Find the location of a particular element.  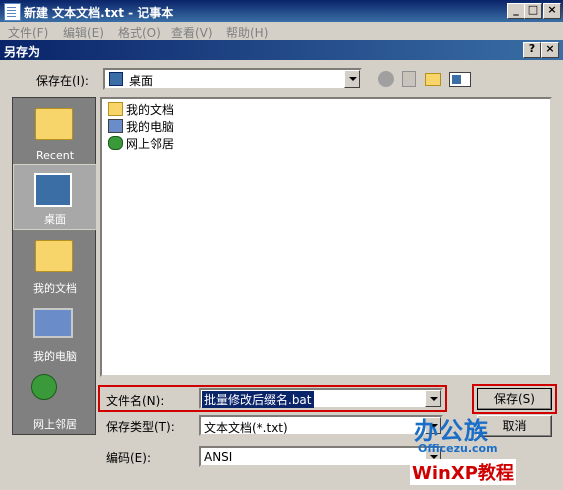

place-desktop-label: 桌面 is located at coordinates (55, 219).